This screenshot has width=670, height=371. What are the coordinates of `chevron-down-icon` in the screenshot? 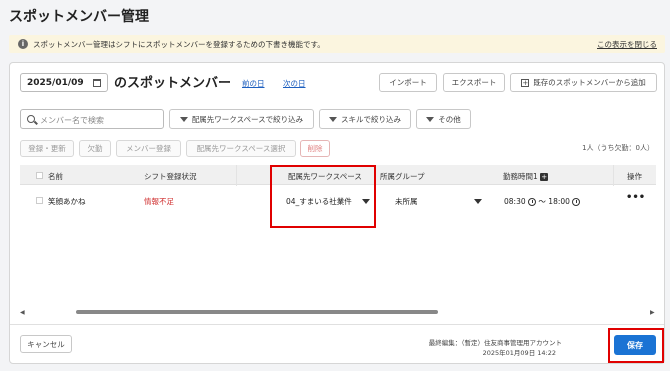 It's located at (477, 201).